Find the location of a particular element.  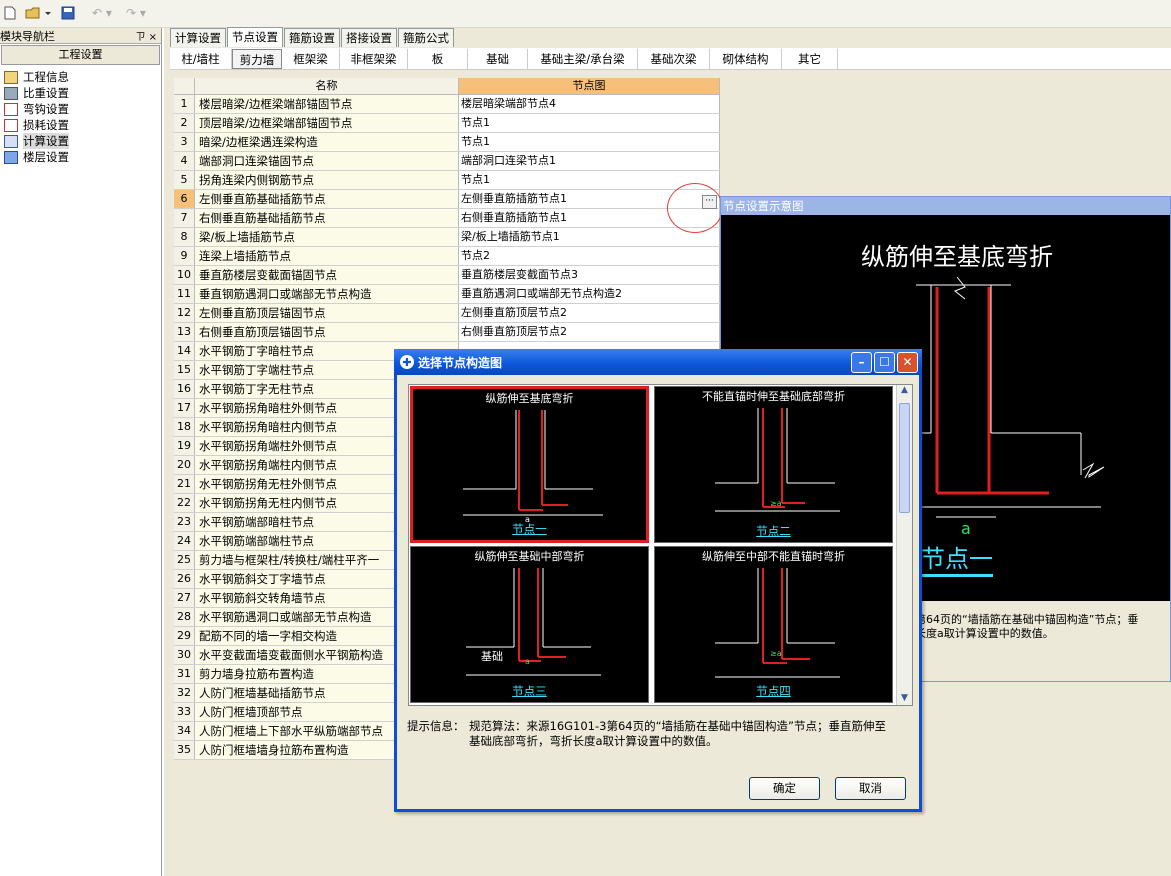

row-name-cell: 端部洞口连梁锚固节点 is located at coordinates (327, 161).